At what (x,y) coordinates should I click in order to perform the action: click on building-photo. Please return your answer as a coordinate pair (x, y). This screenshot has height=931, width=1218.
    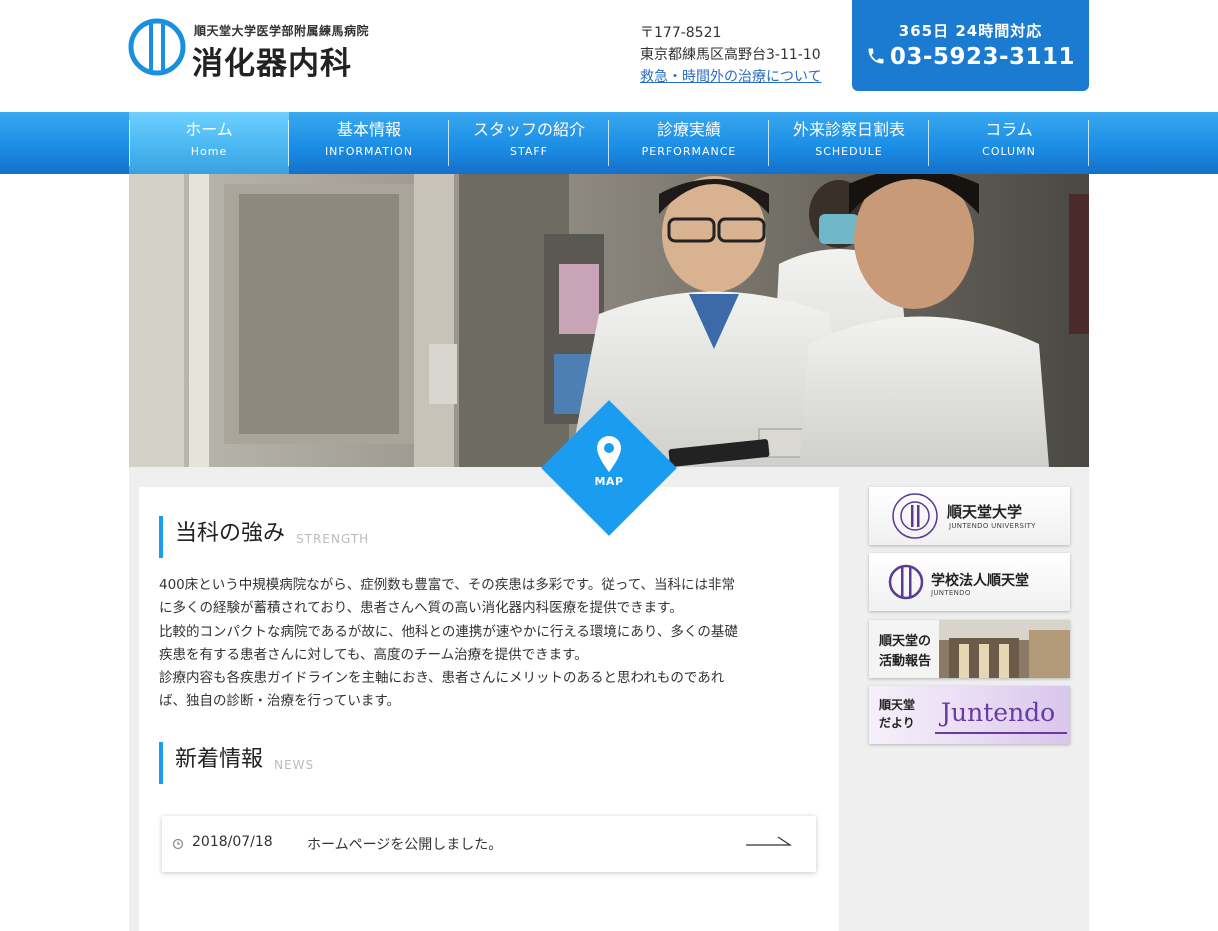
    Looking at the image, I should click on (1004, 649).